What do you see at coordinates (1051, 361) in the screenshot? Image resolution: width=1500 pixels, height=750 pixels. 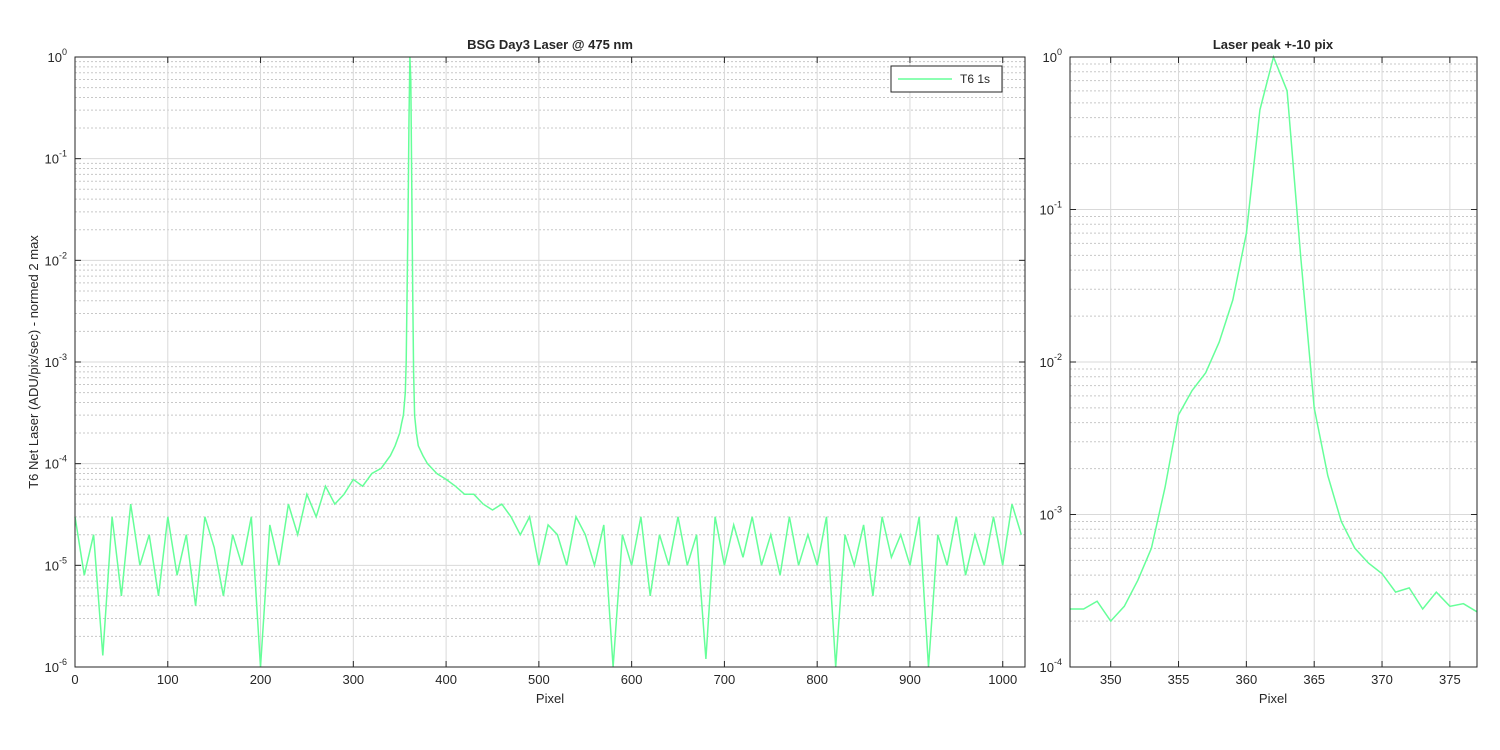 I see `zoom-y-tick-label: 10-2` at bounding box center [1051, 361].